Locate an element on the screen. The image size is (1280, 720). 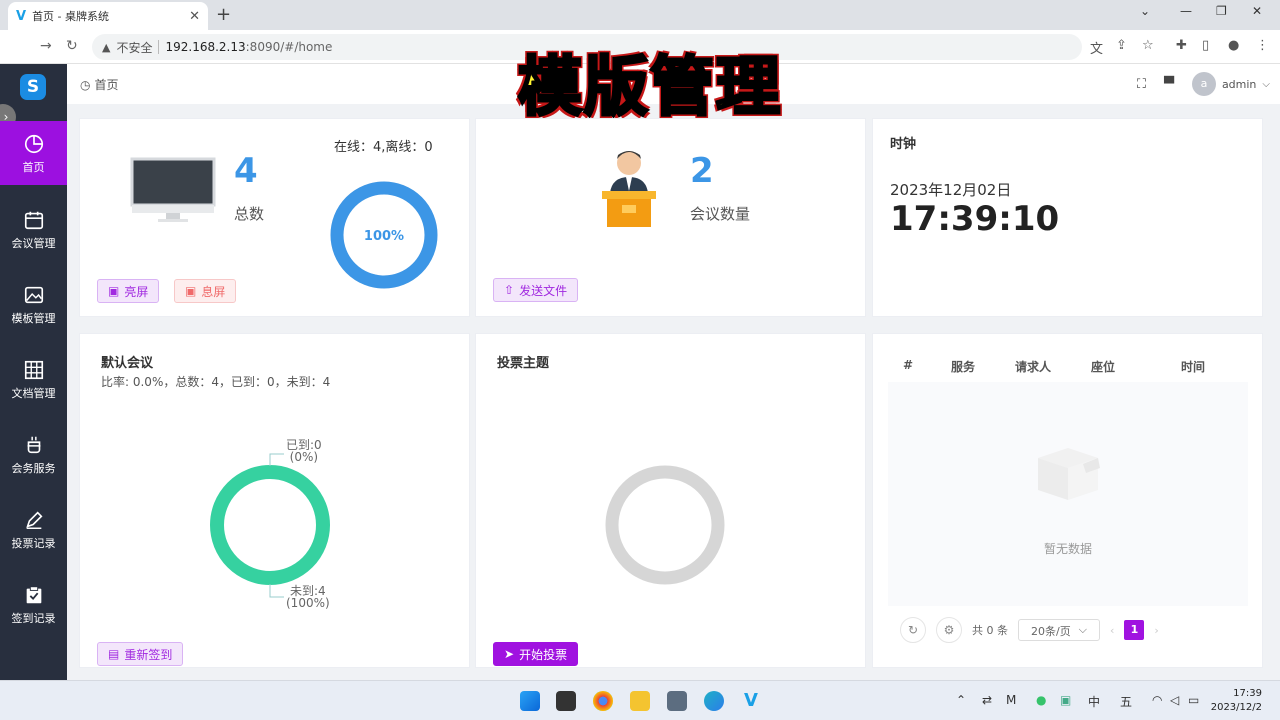
app-v-icon: V is located at coordinates (751, 701).